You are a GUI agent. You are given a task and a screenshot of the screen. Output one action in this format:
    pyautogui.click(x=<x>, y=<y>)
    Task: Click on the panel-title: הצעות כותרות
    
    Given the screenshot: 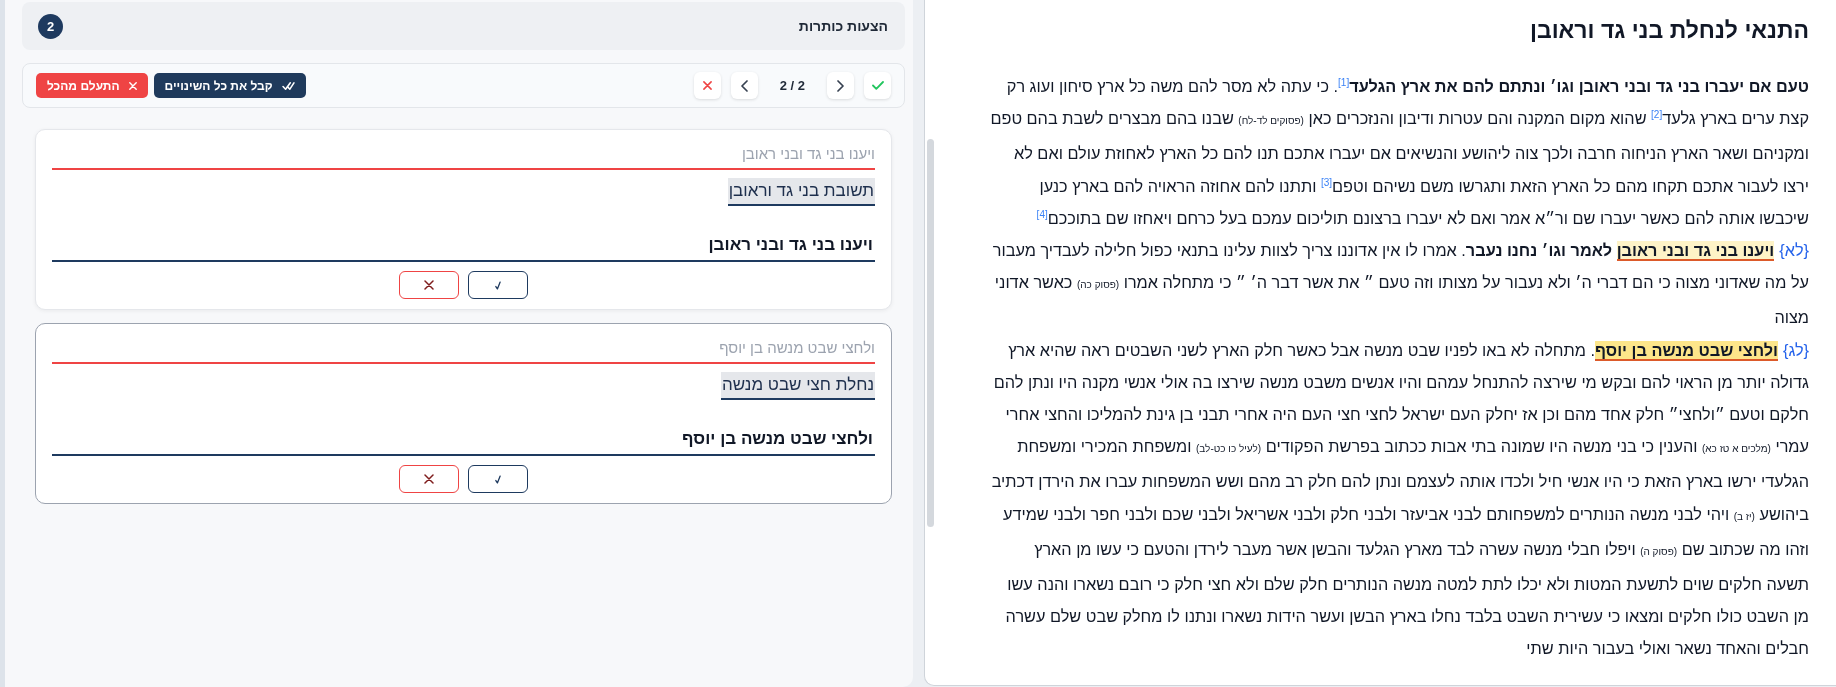 What is the action you would take?
    pyautogui.click(x=843, y=26)
    